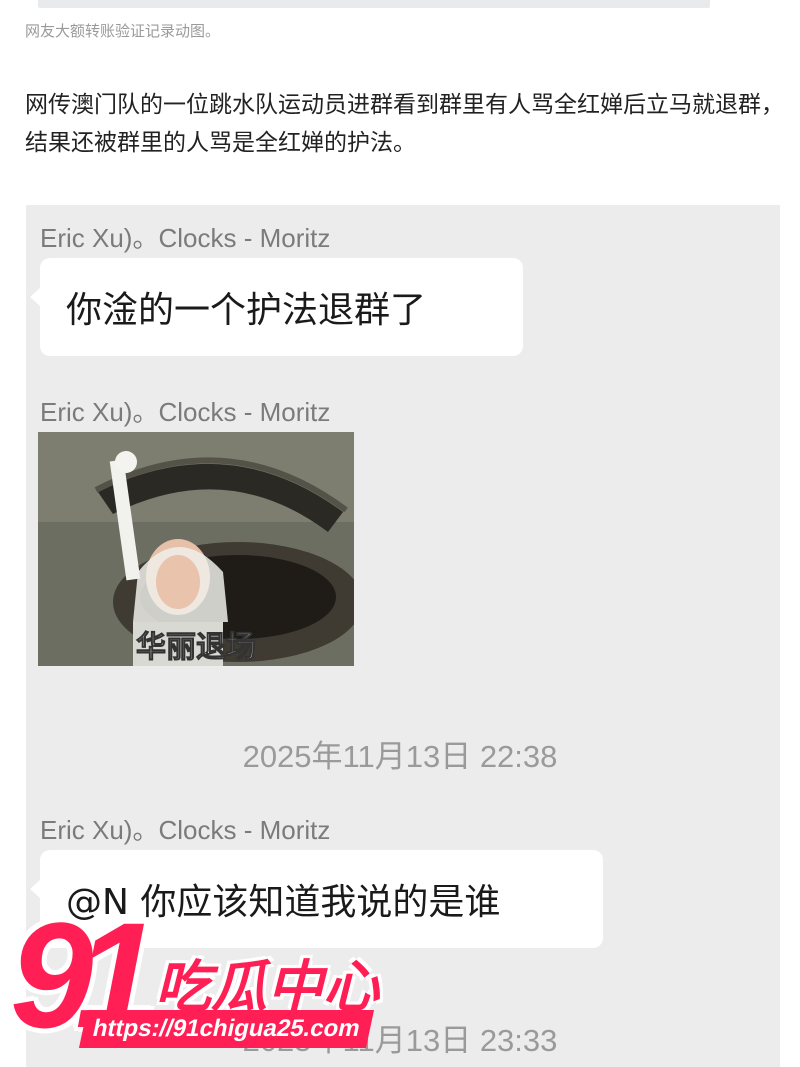  Describe the element at coordinates (400, 756) in the screenshot. I see `chat-timestamp: 2025年11月13日 22:38` at that location.